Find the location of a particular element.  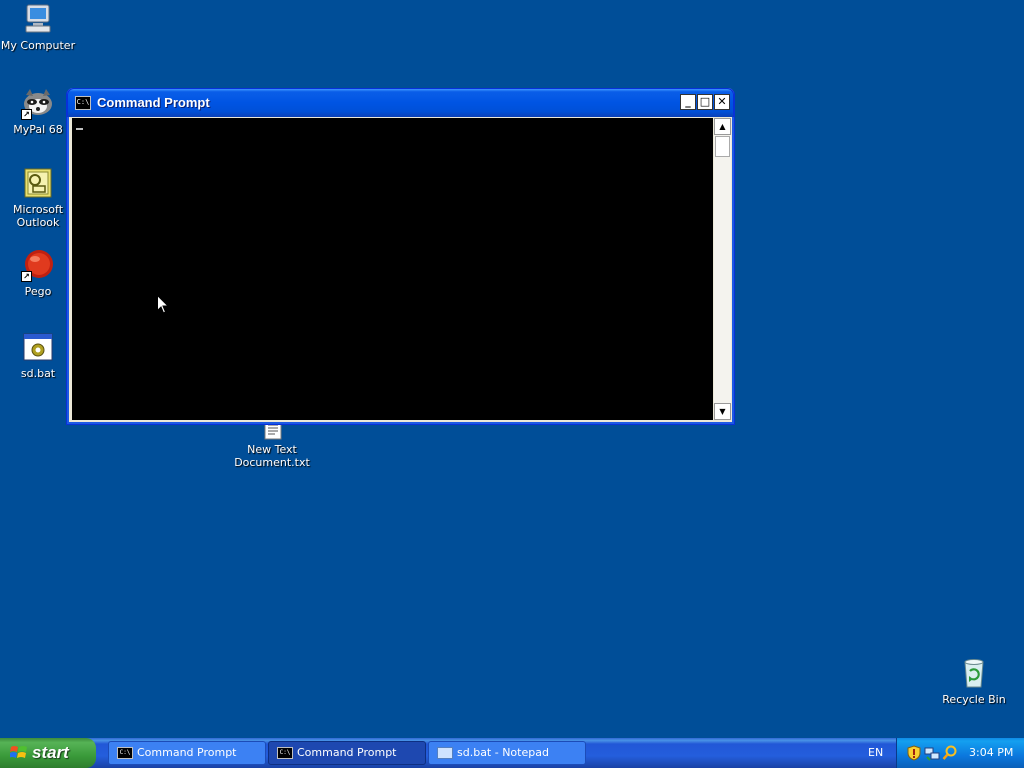

vertical-scrollbar: ▲ ▼ is located at coordinates (722, 269).